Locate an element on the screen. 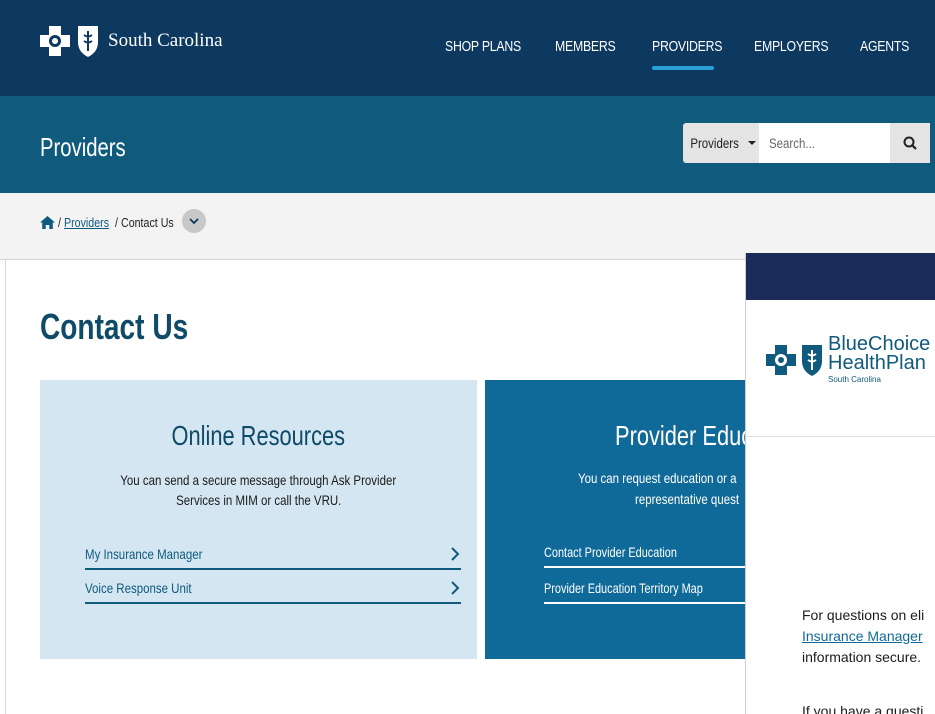  insurance-manager-link: Insurance Manager is located at coordinates (862, 636).